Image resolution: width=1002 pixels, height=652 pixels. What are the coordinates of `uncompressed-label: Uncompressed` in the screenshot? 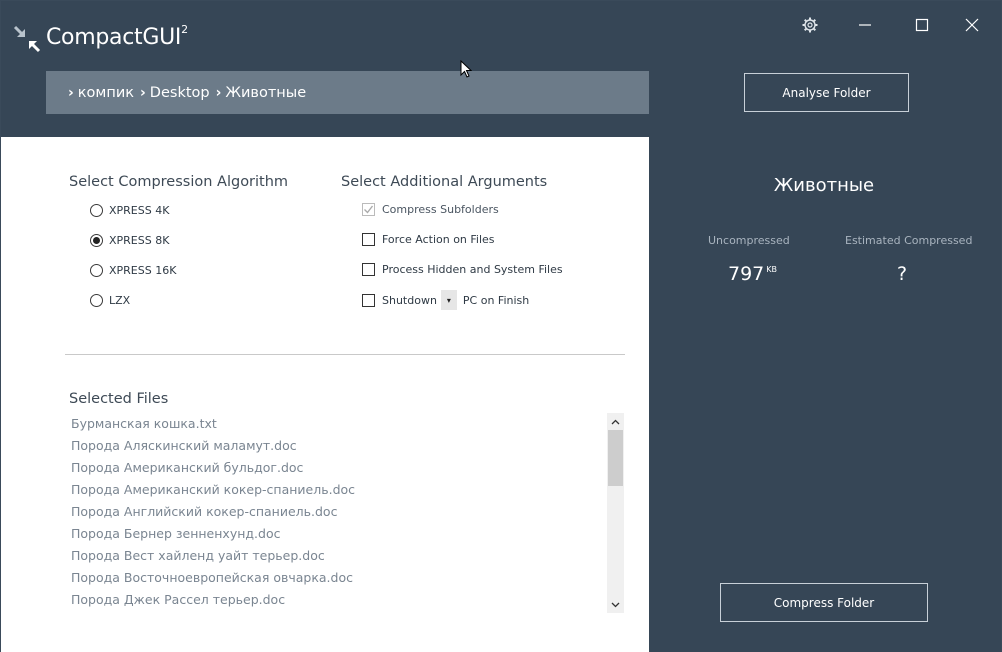 It's located at (749, 240).